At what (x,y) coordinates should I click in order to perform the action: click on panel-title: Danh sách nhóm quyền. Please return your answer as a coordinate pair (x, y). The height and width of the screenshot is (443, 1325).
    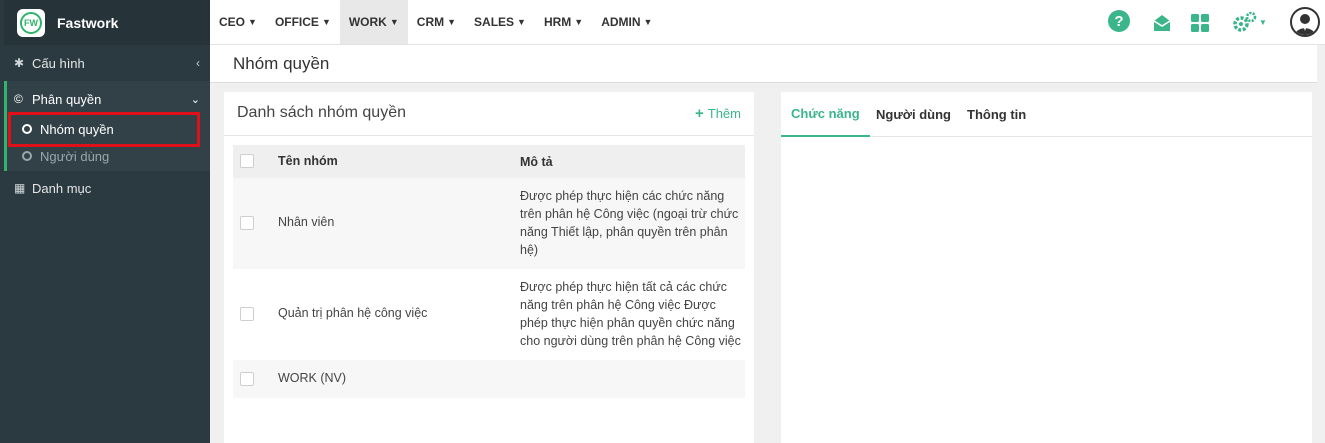
    Looking at the image, I should click on (321, 112).